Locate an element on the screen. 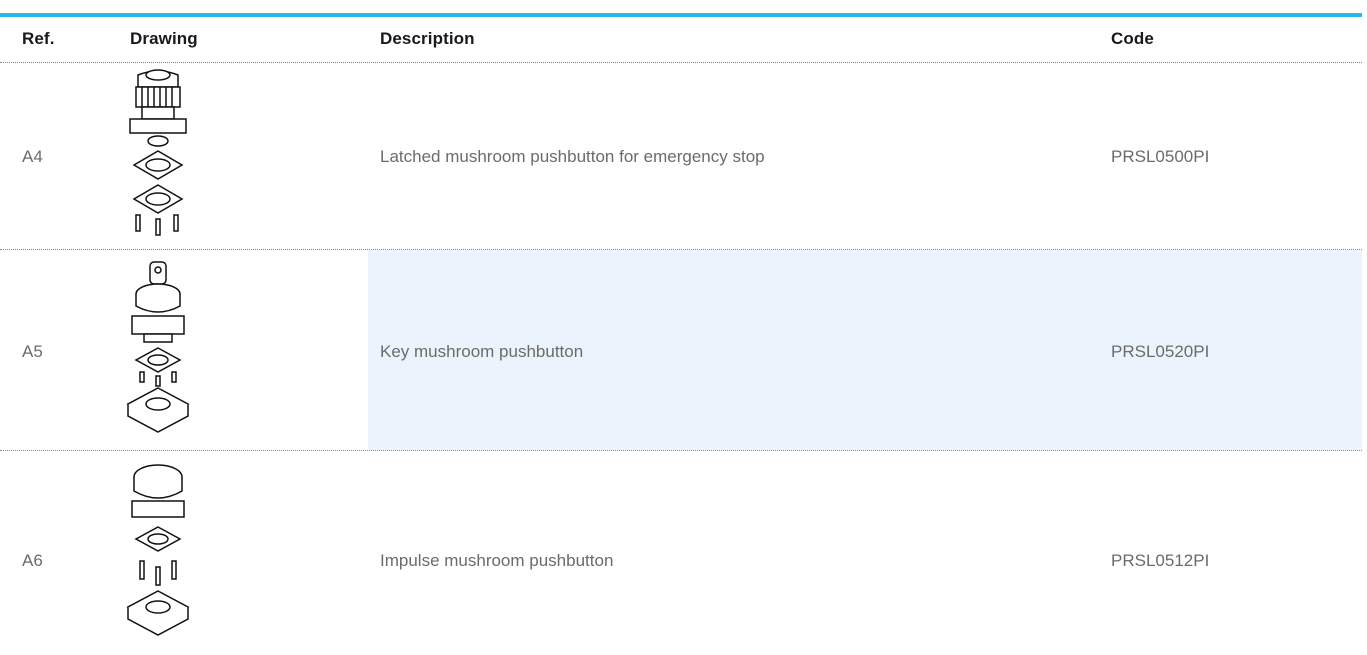  row-ref: A5 is located at coordinates (32, 351).